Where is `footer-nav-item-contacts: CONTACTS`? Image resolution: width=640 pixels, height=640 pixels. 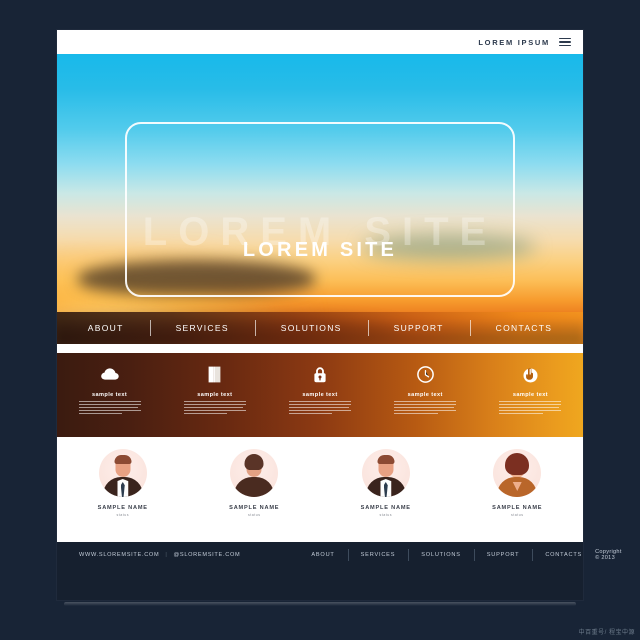
footer-nav-item-contacts: CONTACTS is located at coordinates (563, 555).